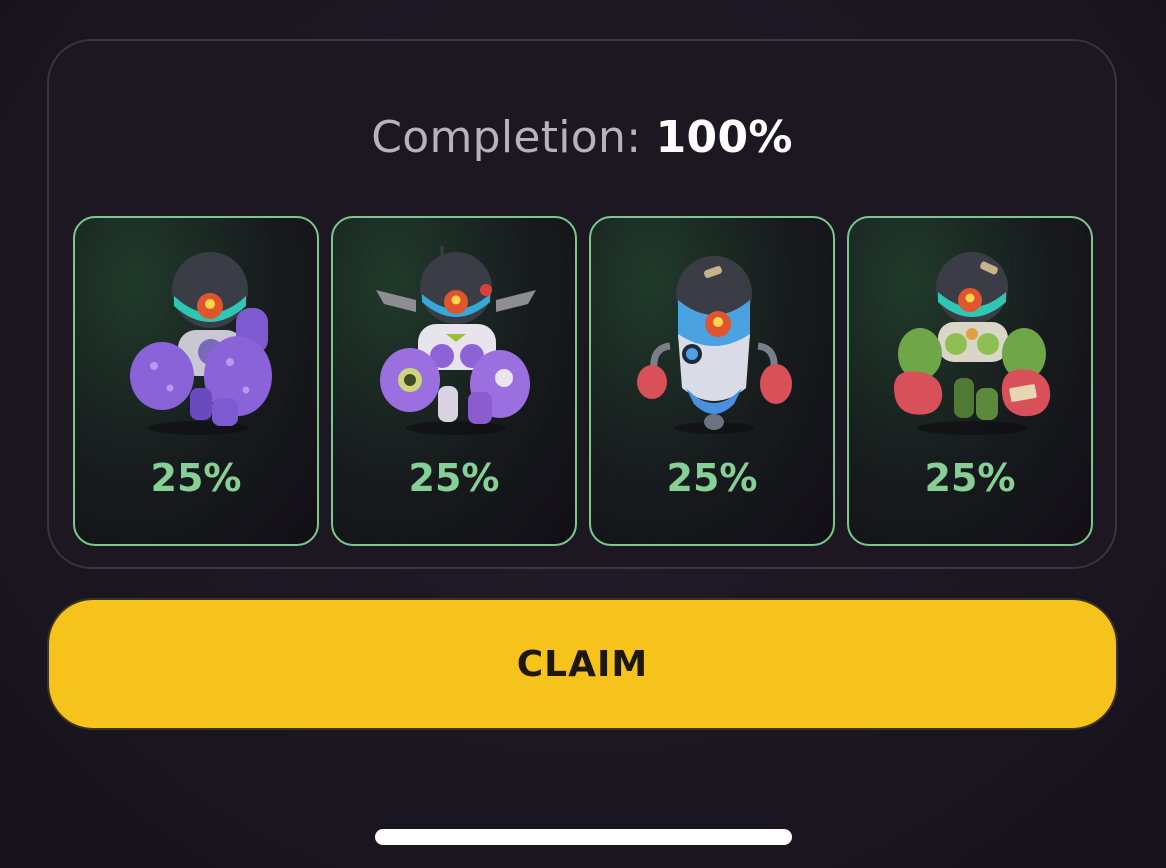 Image resolution: width=1166 pixels, height=868 pixels. I want to click on claim-button-label: CLAIM, so click(582, 664).